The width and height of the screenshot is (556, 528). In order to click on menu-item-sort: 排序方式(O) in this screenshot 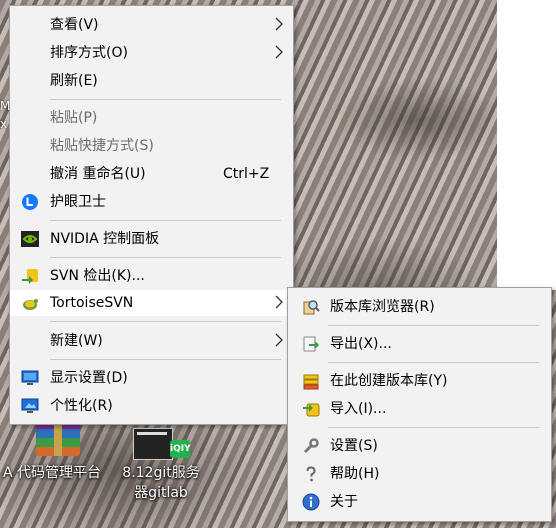, I will do `click(151, 53)`.